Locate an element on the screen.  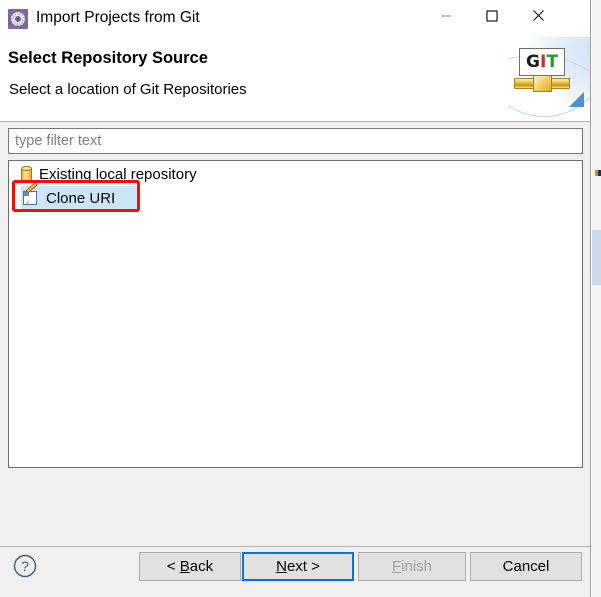
header-banner: GIT is located at coordinates (549, 79).